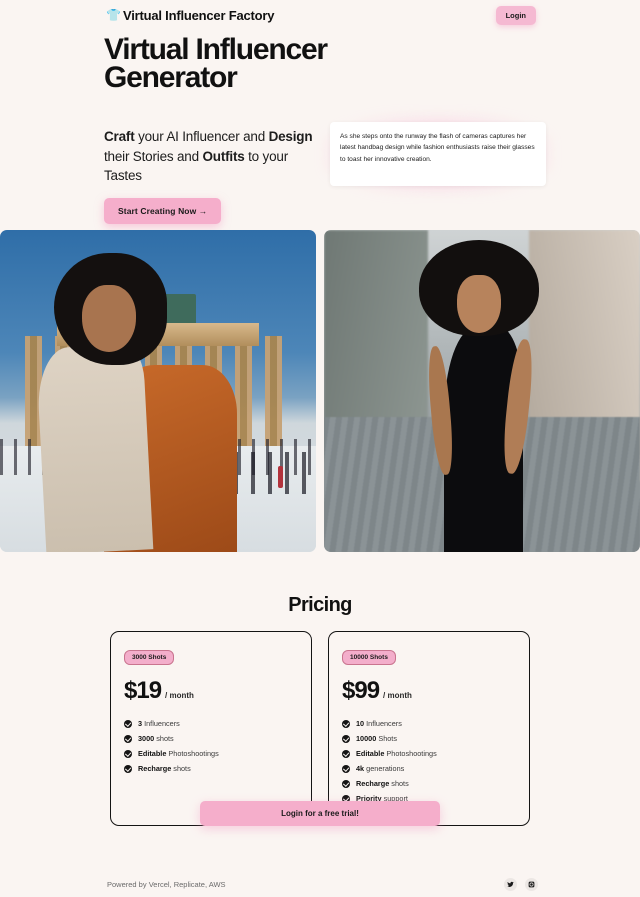 This screenshot has width=640, height=897. Describe the element at coordinates (211, 691) in the screenshot. I see `plan-price: $19 / month` at that location.